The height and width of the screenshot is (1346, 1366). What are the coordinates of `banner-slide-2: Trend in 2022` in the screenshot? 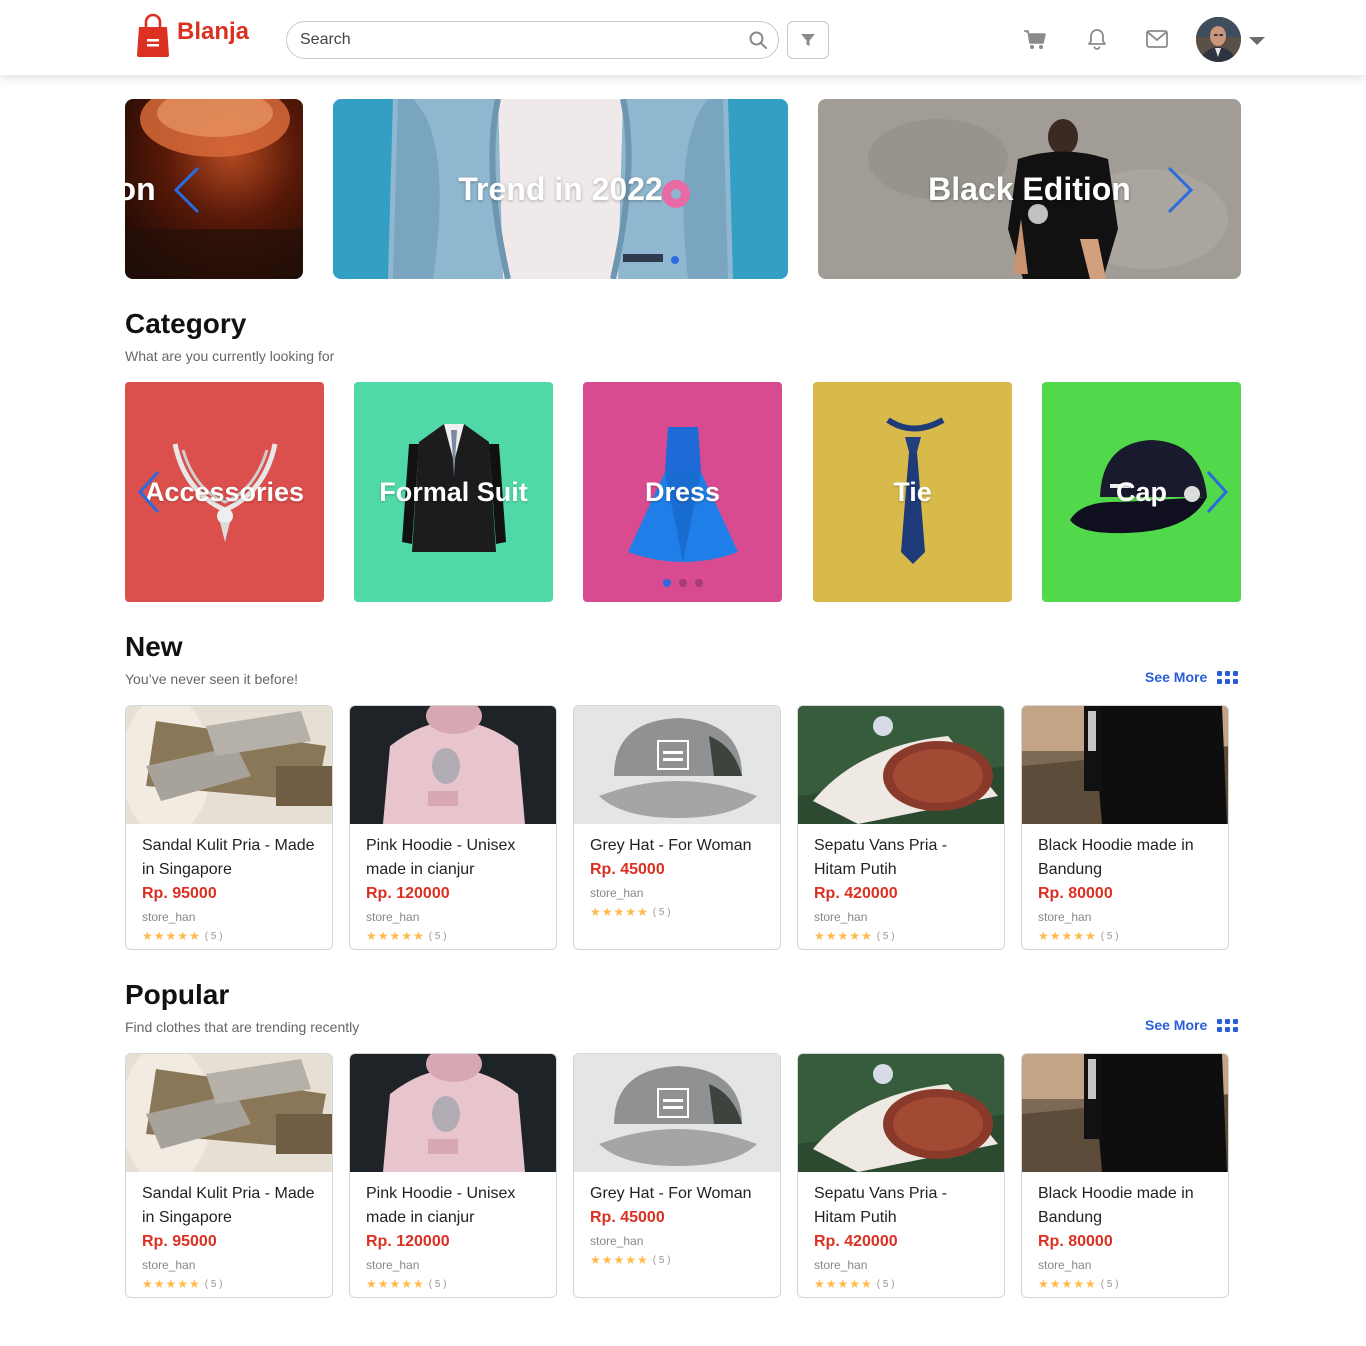 It's located at (560, 189).